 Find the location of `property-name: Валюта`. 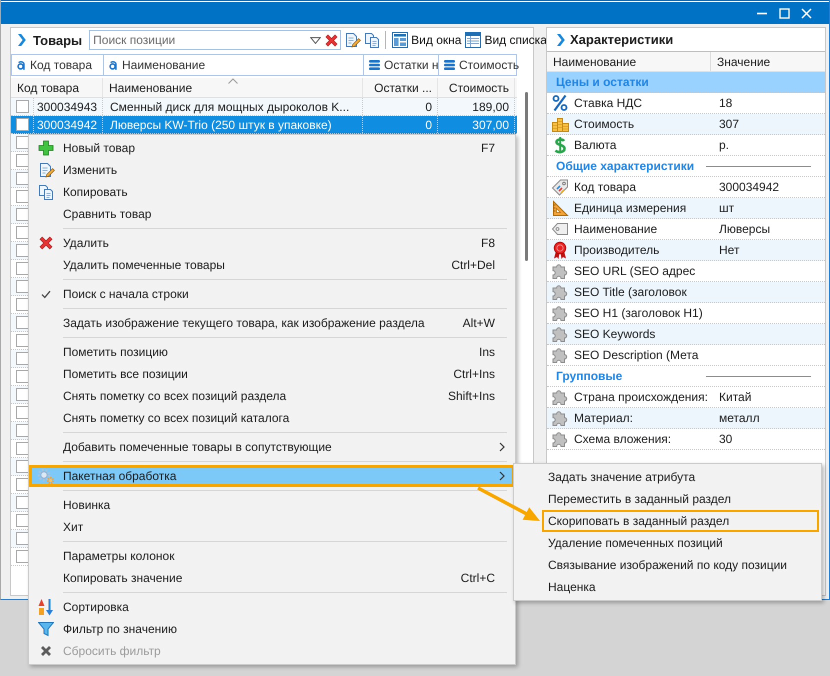

property-name: Валюта is located at coordinates (595, 145).